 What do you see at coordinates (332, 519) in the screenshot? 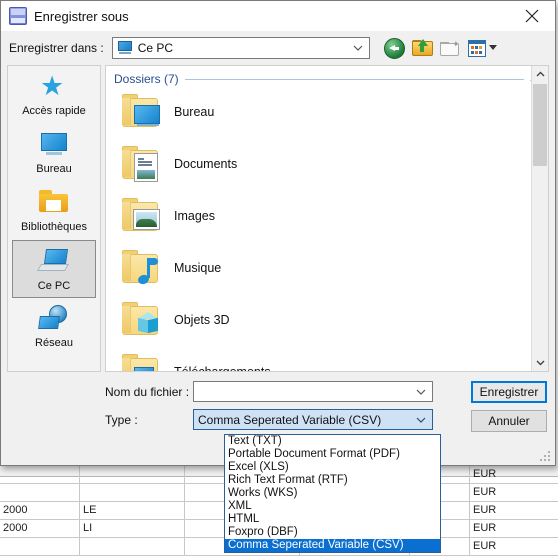
I see `dropdown-option: HTML` at bounding box center [332, 519].